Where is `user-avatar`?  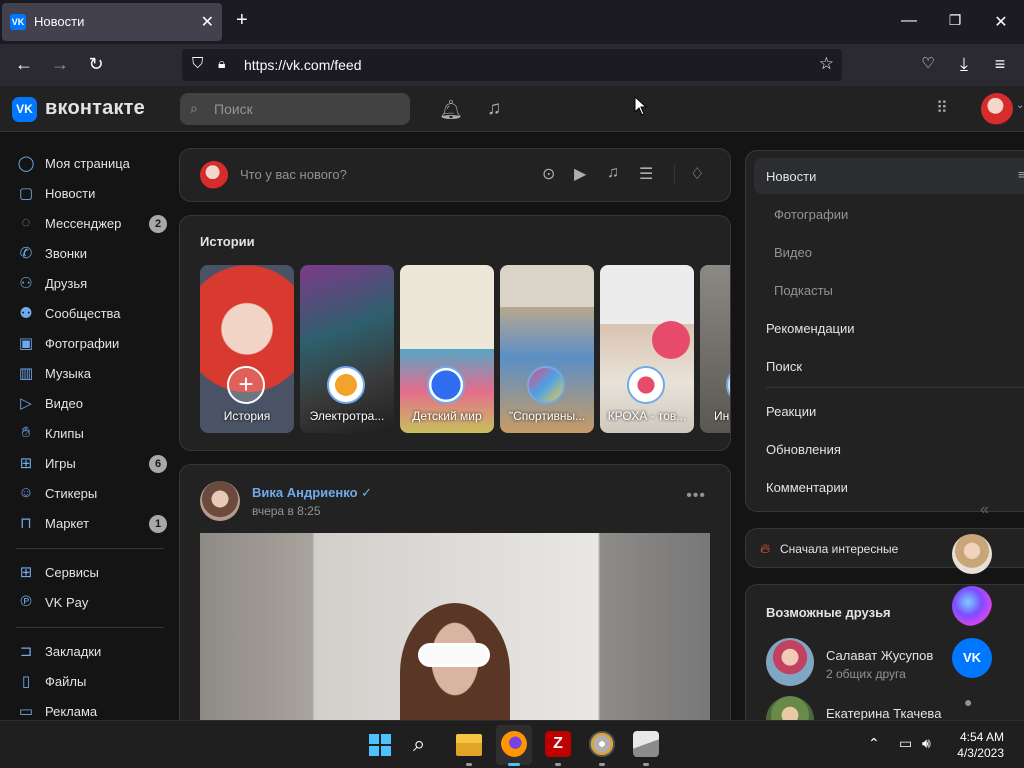 user-avatar is located at coordinates (997, 109).